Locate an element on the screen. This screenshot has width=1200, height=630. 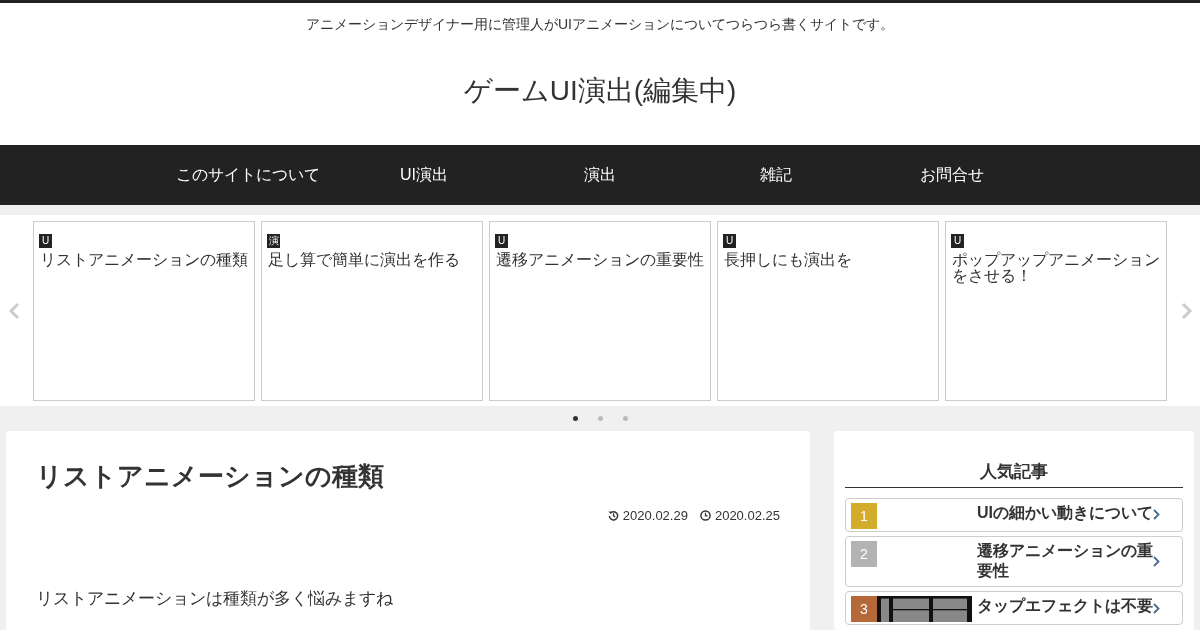
clock-icon is located at coordinates (705, 516).